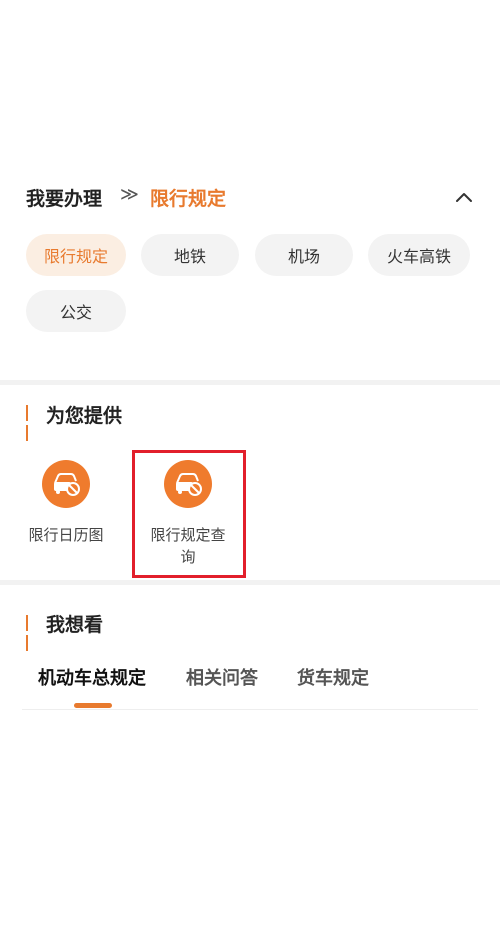 The image size is (500, 931). I want to click on tab-truck-rules: 货车规定, so click(333, 677).